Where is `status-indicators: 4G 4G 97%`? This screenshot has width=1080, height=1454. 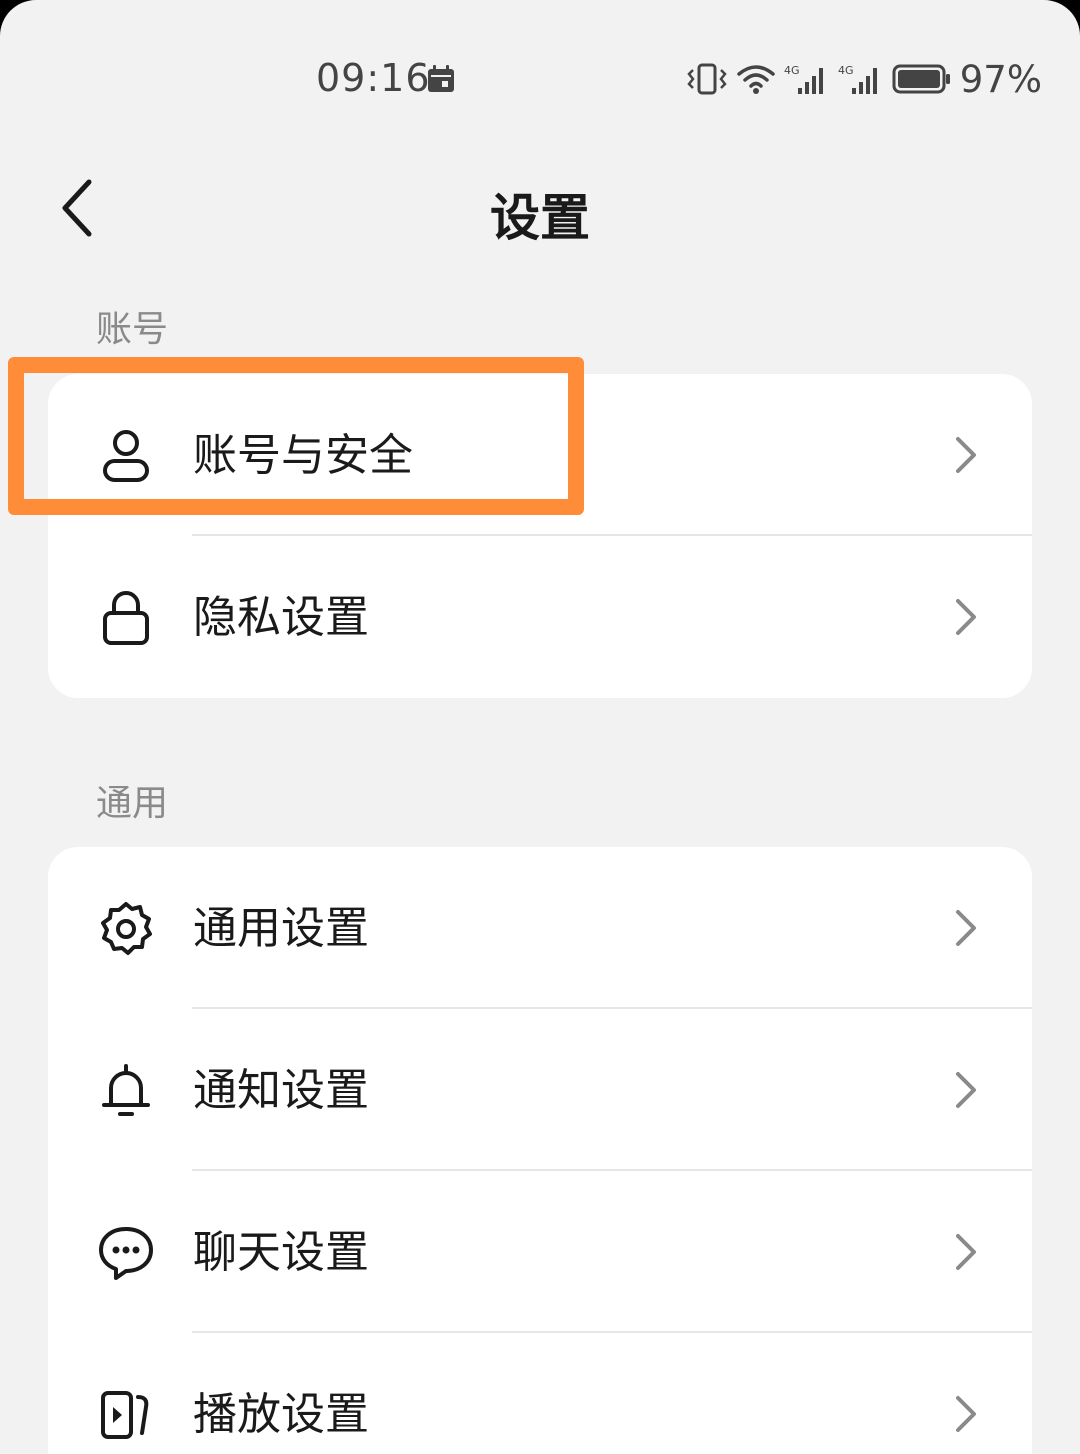
status-indicators: 4G 4G 97% is located at coordinates (864, 79).